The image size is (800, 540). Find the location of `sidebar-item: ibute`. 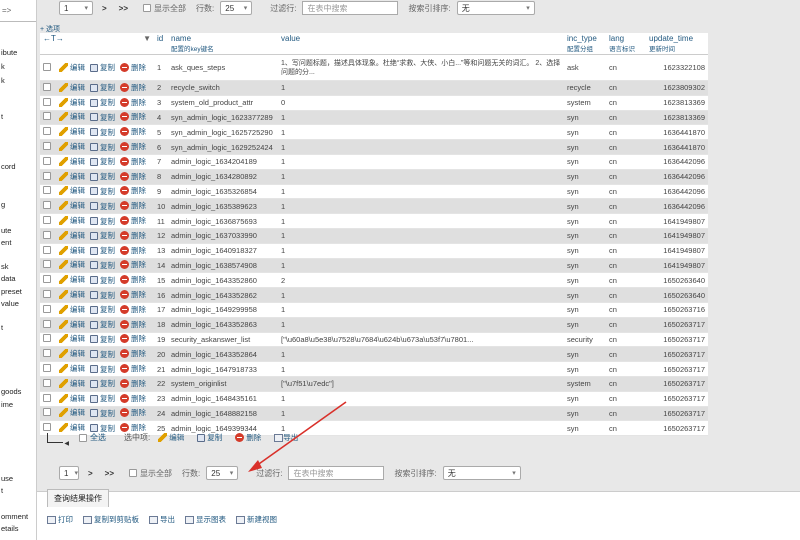

sidebar-item: ibute is located at coordinates (9, 52).